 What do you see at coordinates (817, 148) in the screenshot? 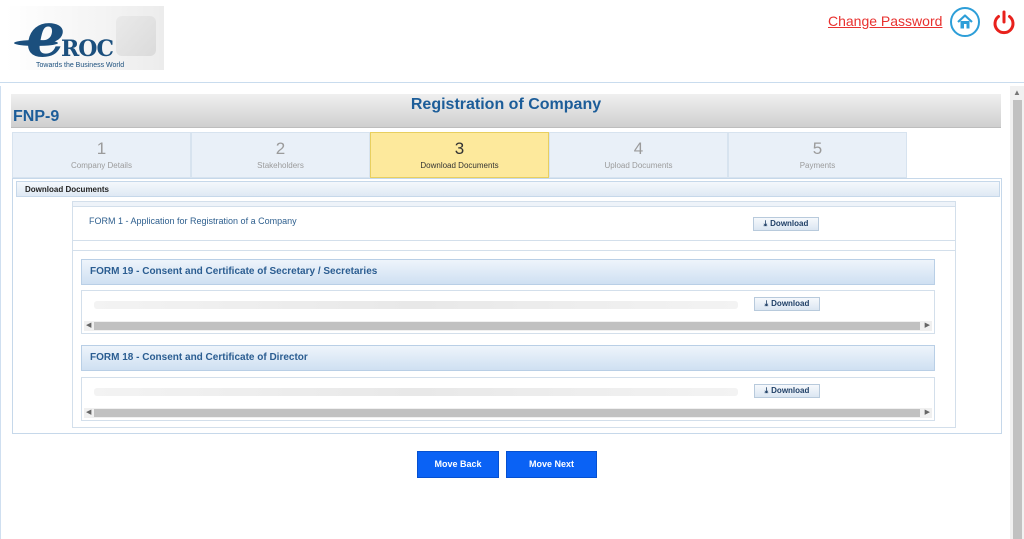
I see `step-number: 5` at bounding box center [817, 148].